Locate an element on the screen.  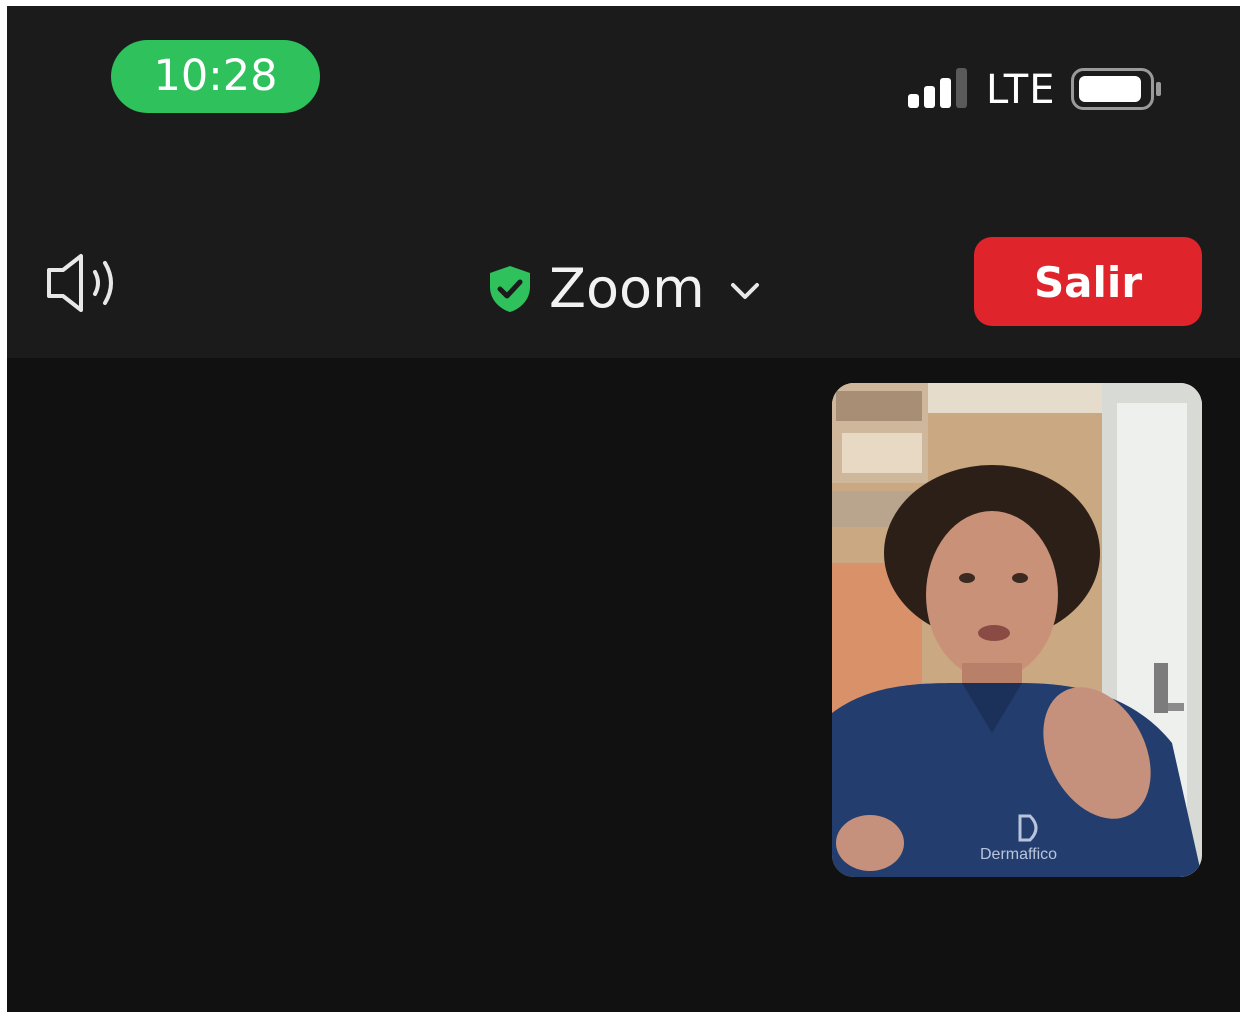
participant-video-frame: Dermaffico is located at coordinates (1017, 630).